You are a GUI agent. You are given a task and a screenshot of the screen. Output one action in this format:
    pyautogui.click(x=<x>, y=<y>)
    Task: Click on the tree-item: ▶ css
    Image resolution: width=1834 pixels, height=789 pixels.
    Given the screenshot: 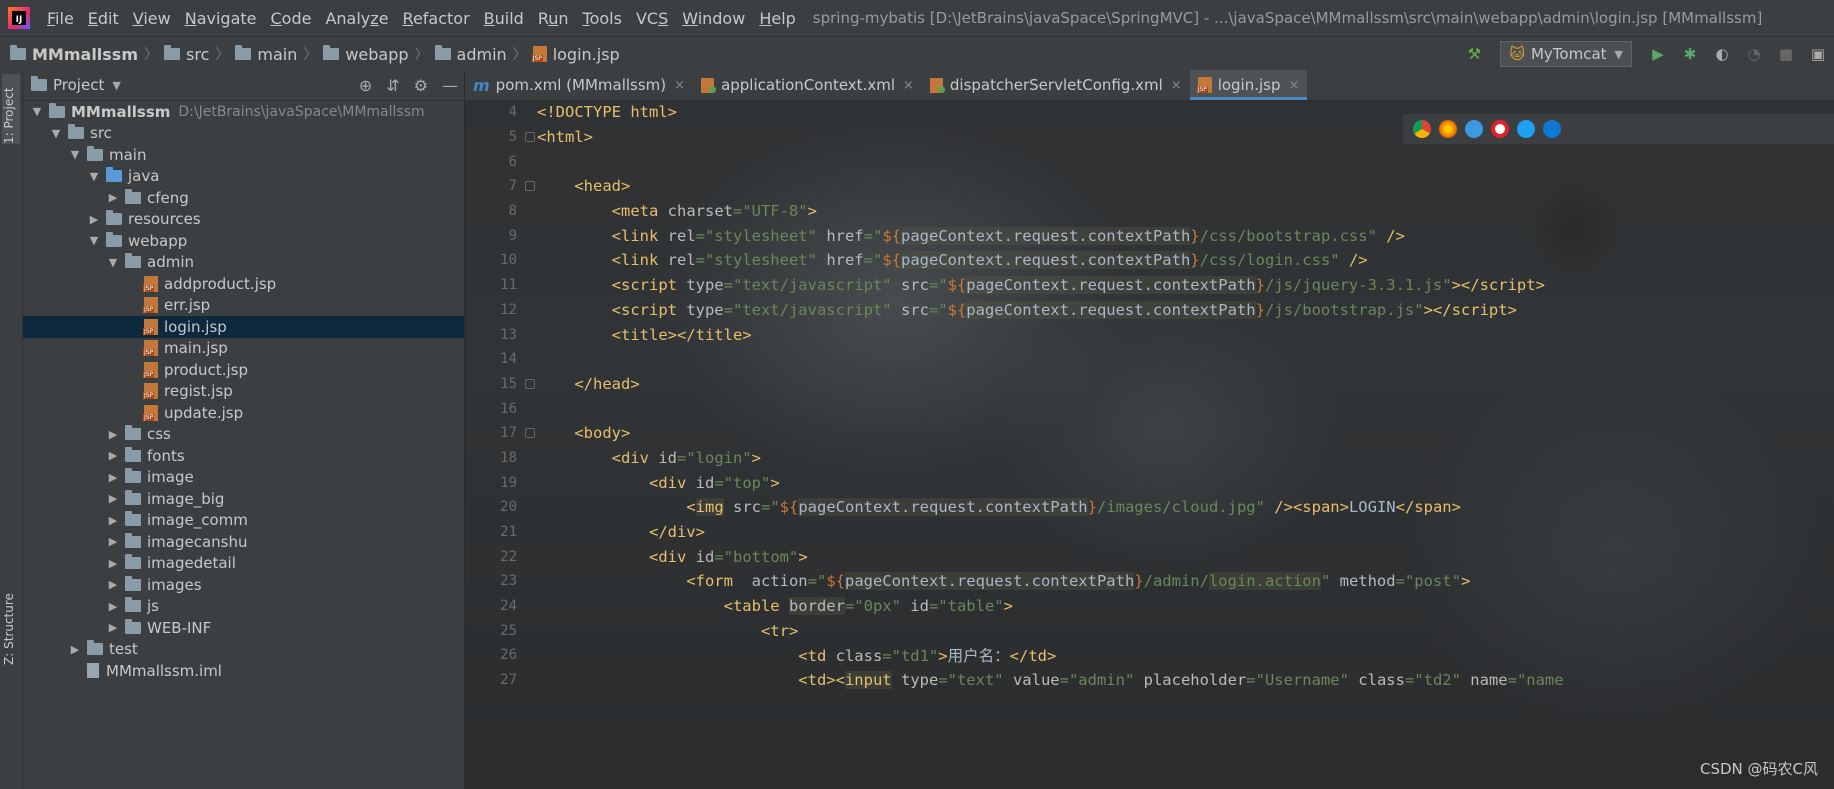 What is the action you would take?
    pyautogui.click(x=243, y=435)
    